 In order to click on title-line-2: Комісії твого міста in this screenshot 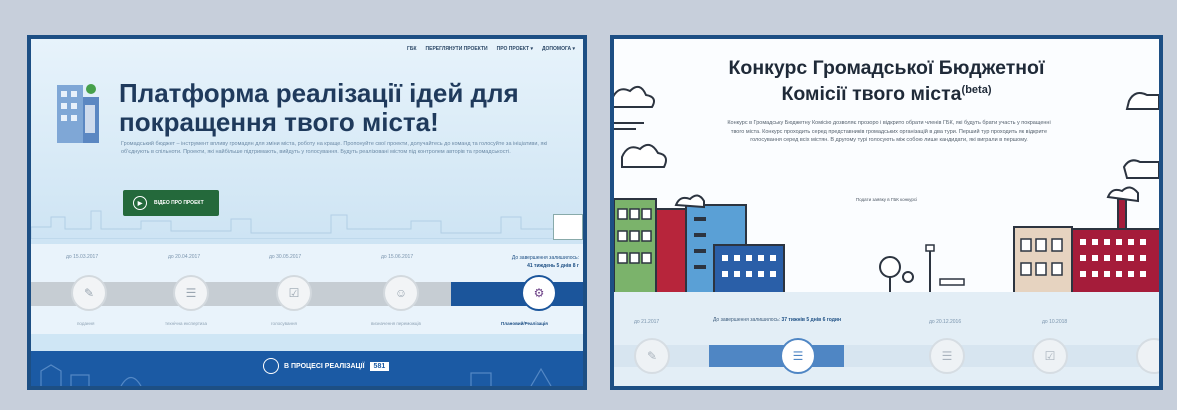, I will do `click(871, 94)`.